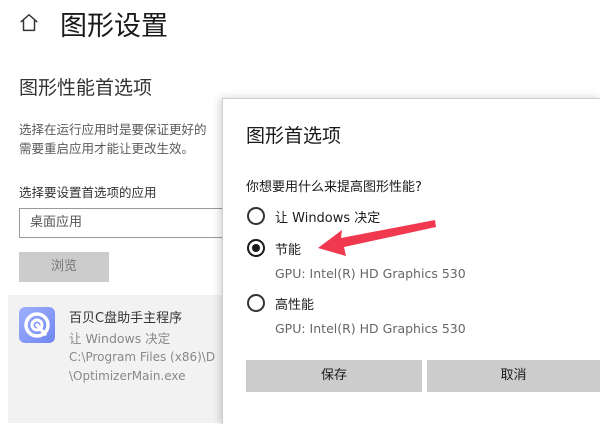 Image resolution: width=600 pixels, height=424 pixels. Describe the element at coordinates (256, 216) in the screenshot. I see `radio-let-windows-decide` at that location.